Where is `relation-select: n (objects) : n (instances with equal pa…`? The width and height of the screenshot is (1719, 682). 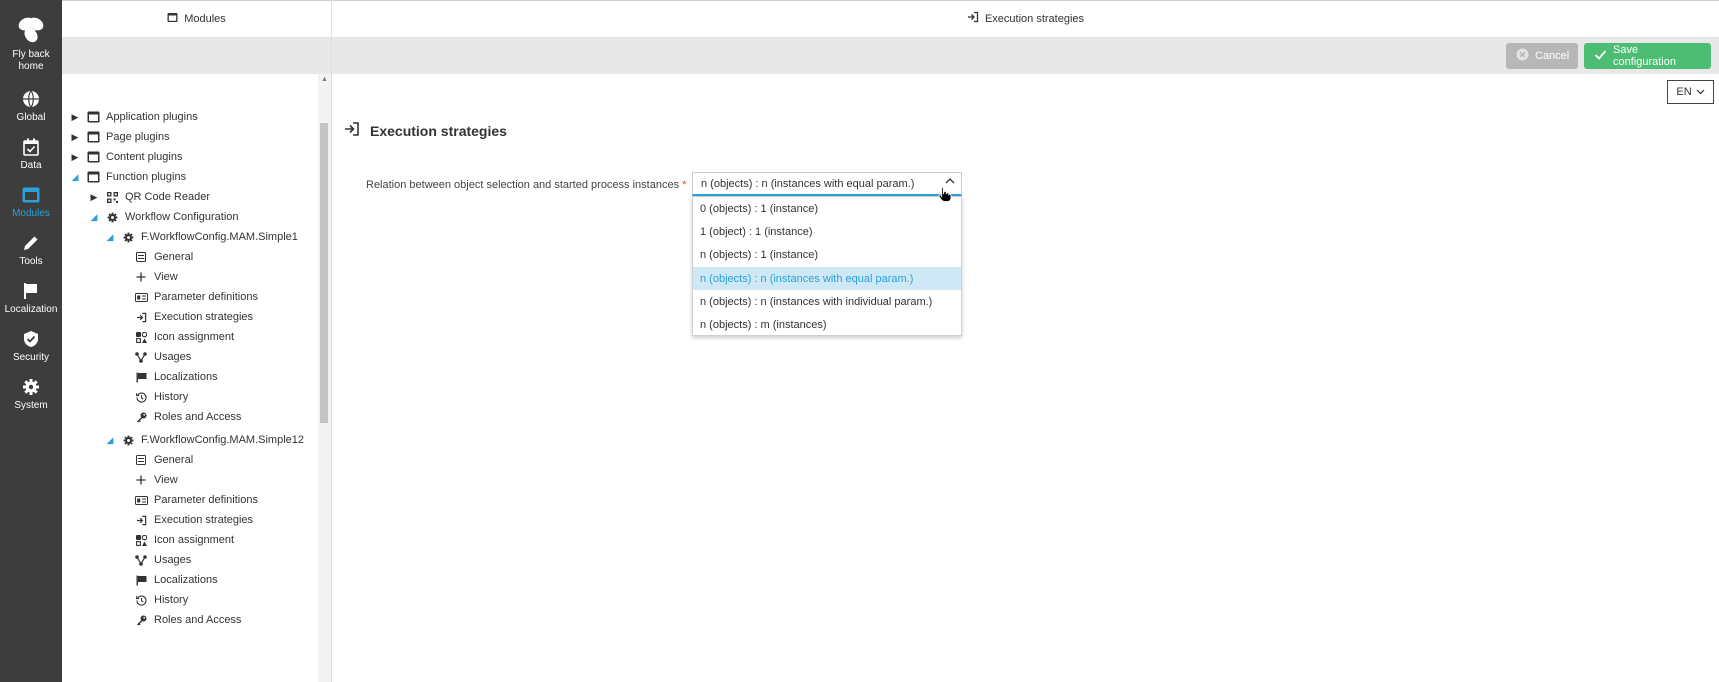 relation-select: n (objects) : n (instances with equal pa… is located at coordinates (827, 184).